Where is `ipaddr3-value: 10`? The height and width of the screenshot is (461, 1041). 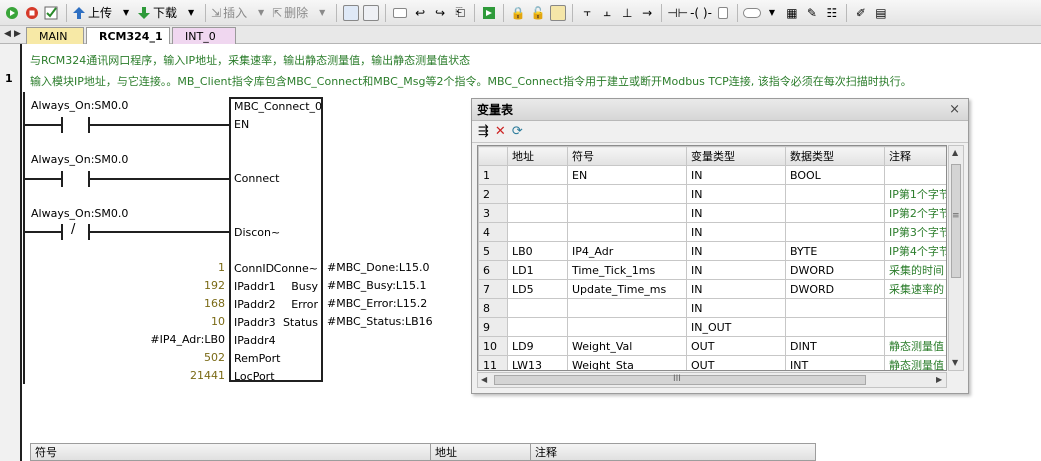 ipaddr3-value: 10 is located at coordinates (218, 321).